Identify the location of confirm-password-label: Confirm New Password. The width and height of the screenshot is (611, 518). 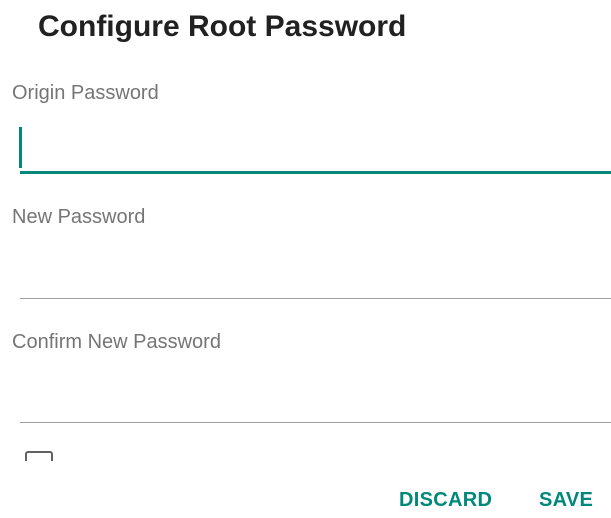
(116, 342).